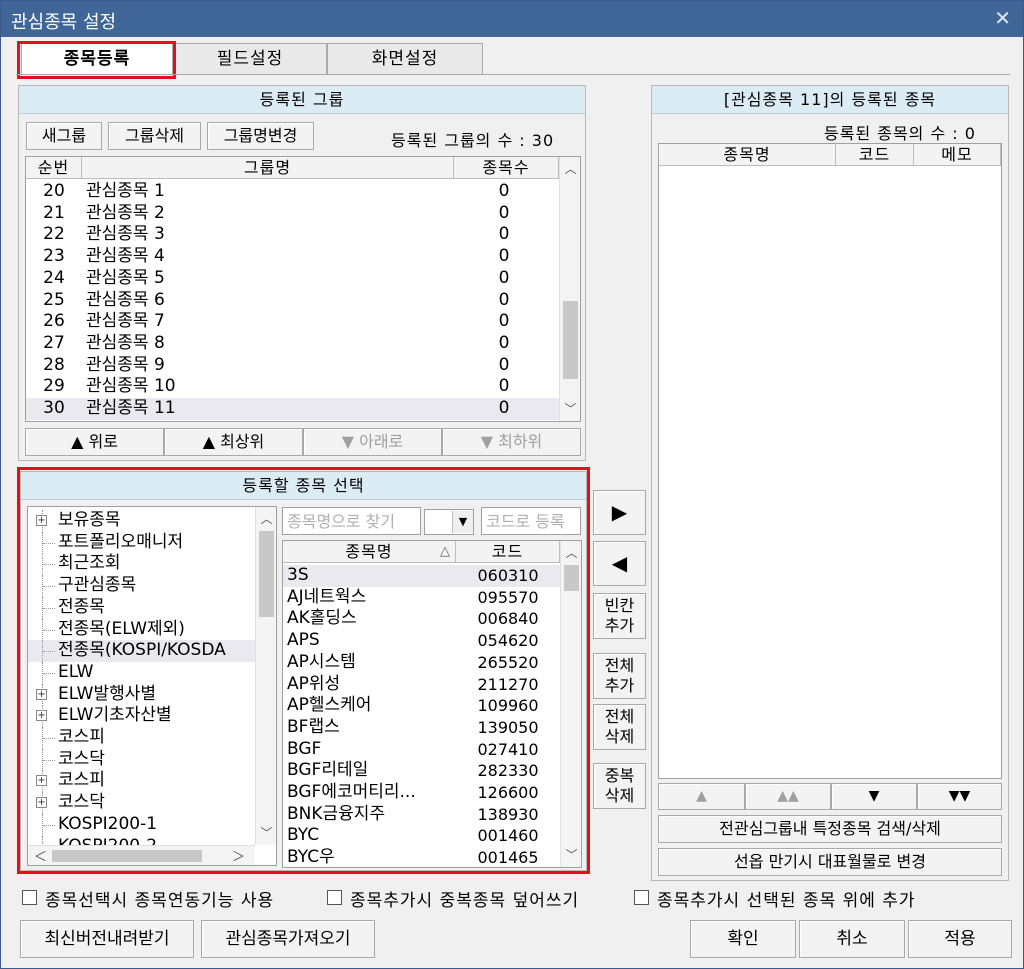 Image resolution: width=1024 pixels, height=969 pixels. Describe the element at coordinates (421, 793) in the screenshot. I see `stock-row: BGF에코머티리... 126600` at that location.